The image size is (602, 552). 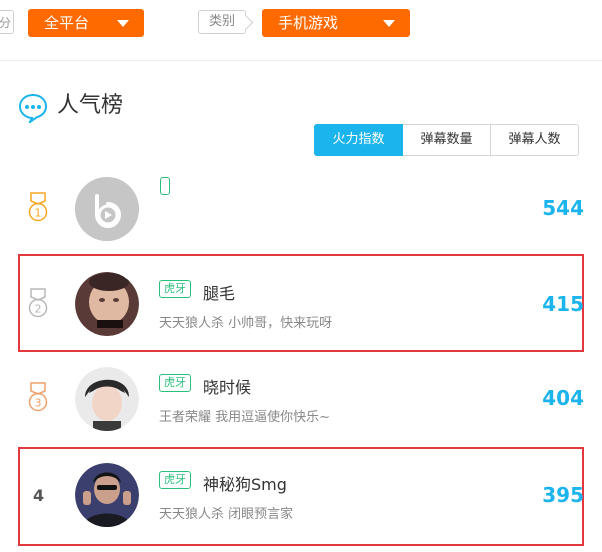 What do you see at coordinates (165, 186) in the screenshot?
I see `platform-badge` at bounding box center [165, 186].